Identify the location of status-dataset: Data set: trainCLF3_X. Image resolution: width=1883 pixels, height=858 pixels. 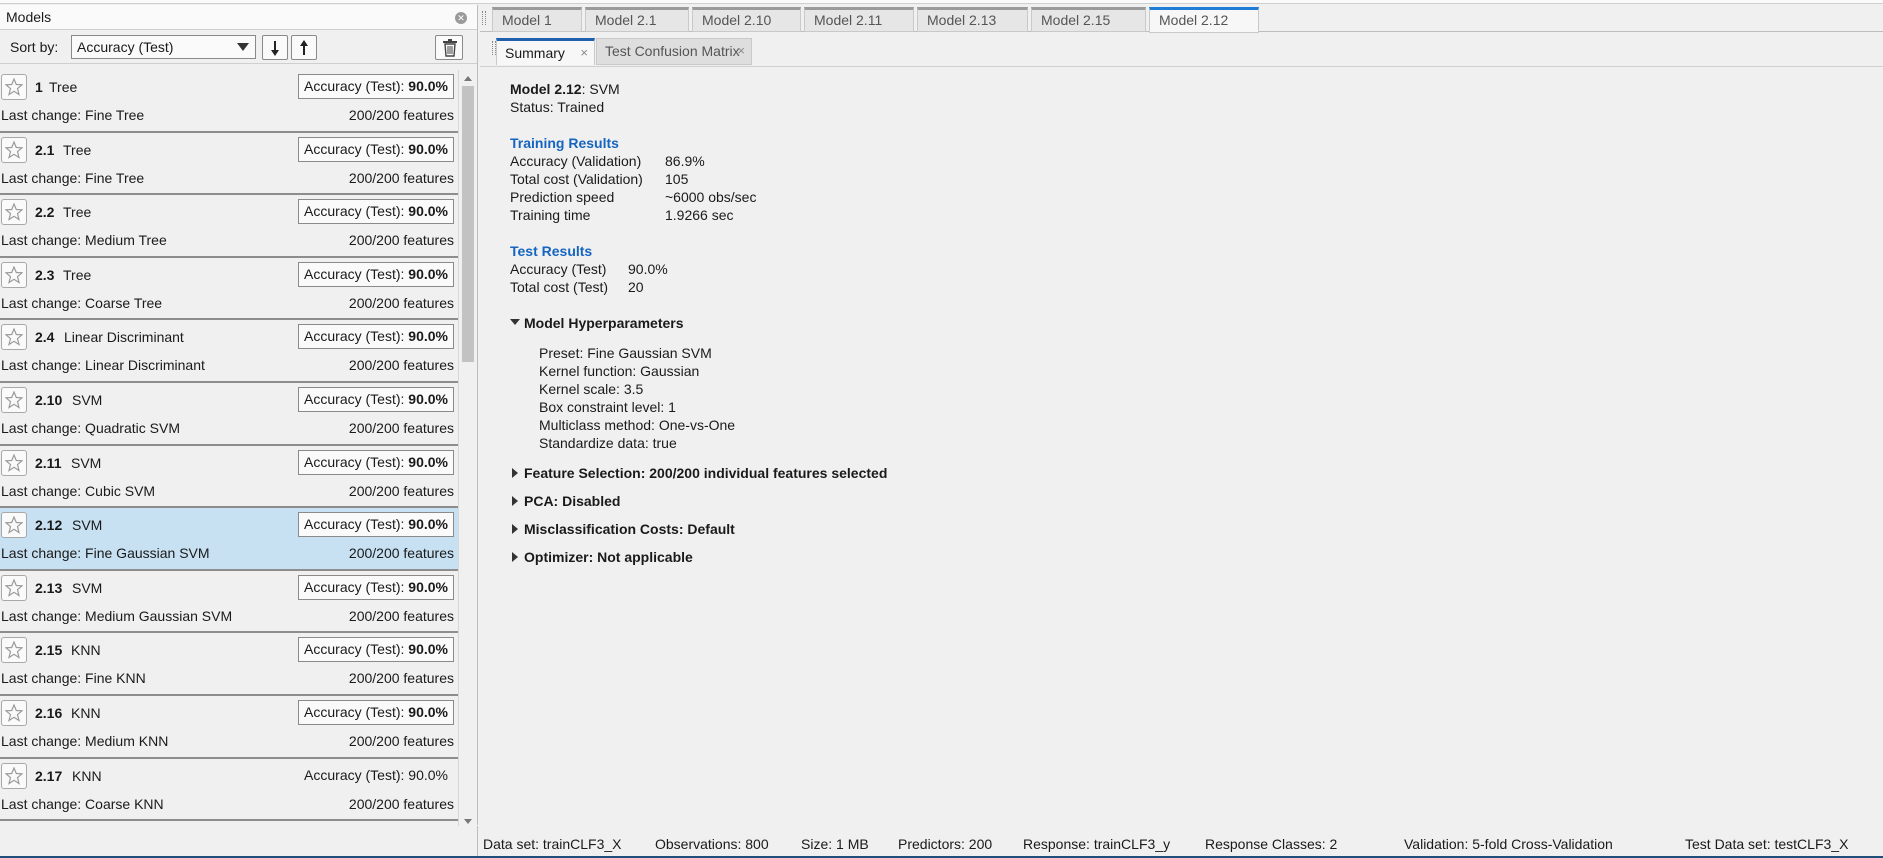
(552, 844).